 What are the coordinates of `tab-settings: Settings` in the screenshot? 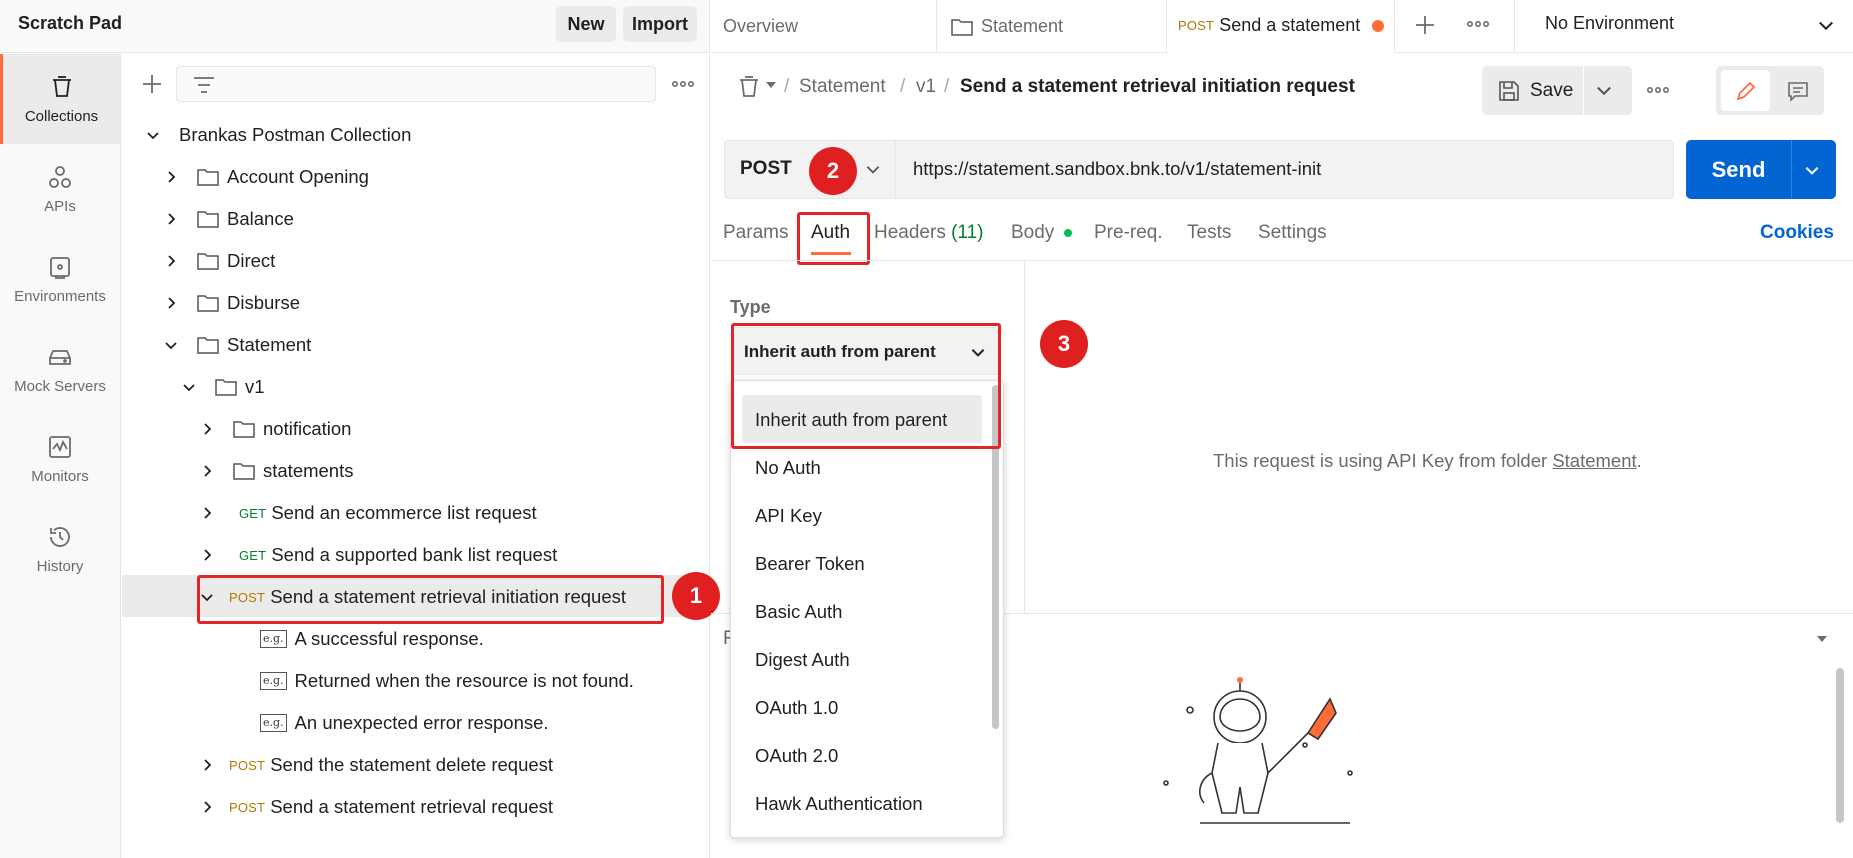 It's located at (1292, 233).